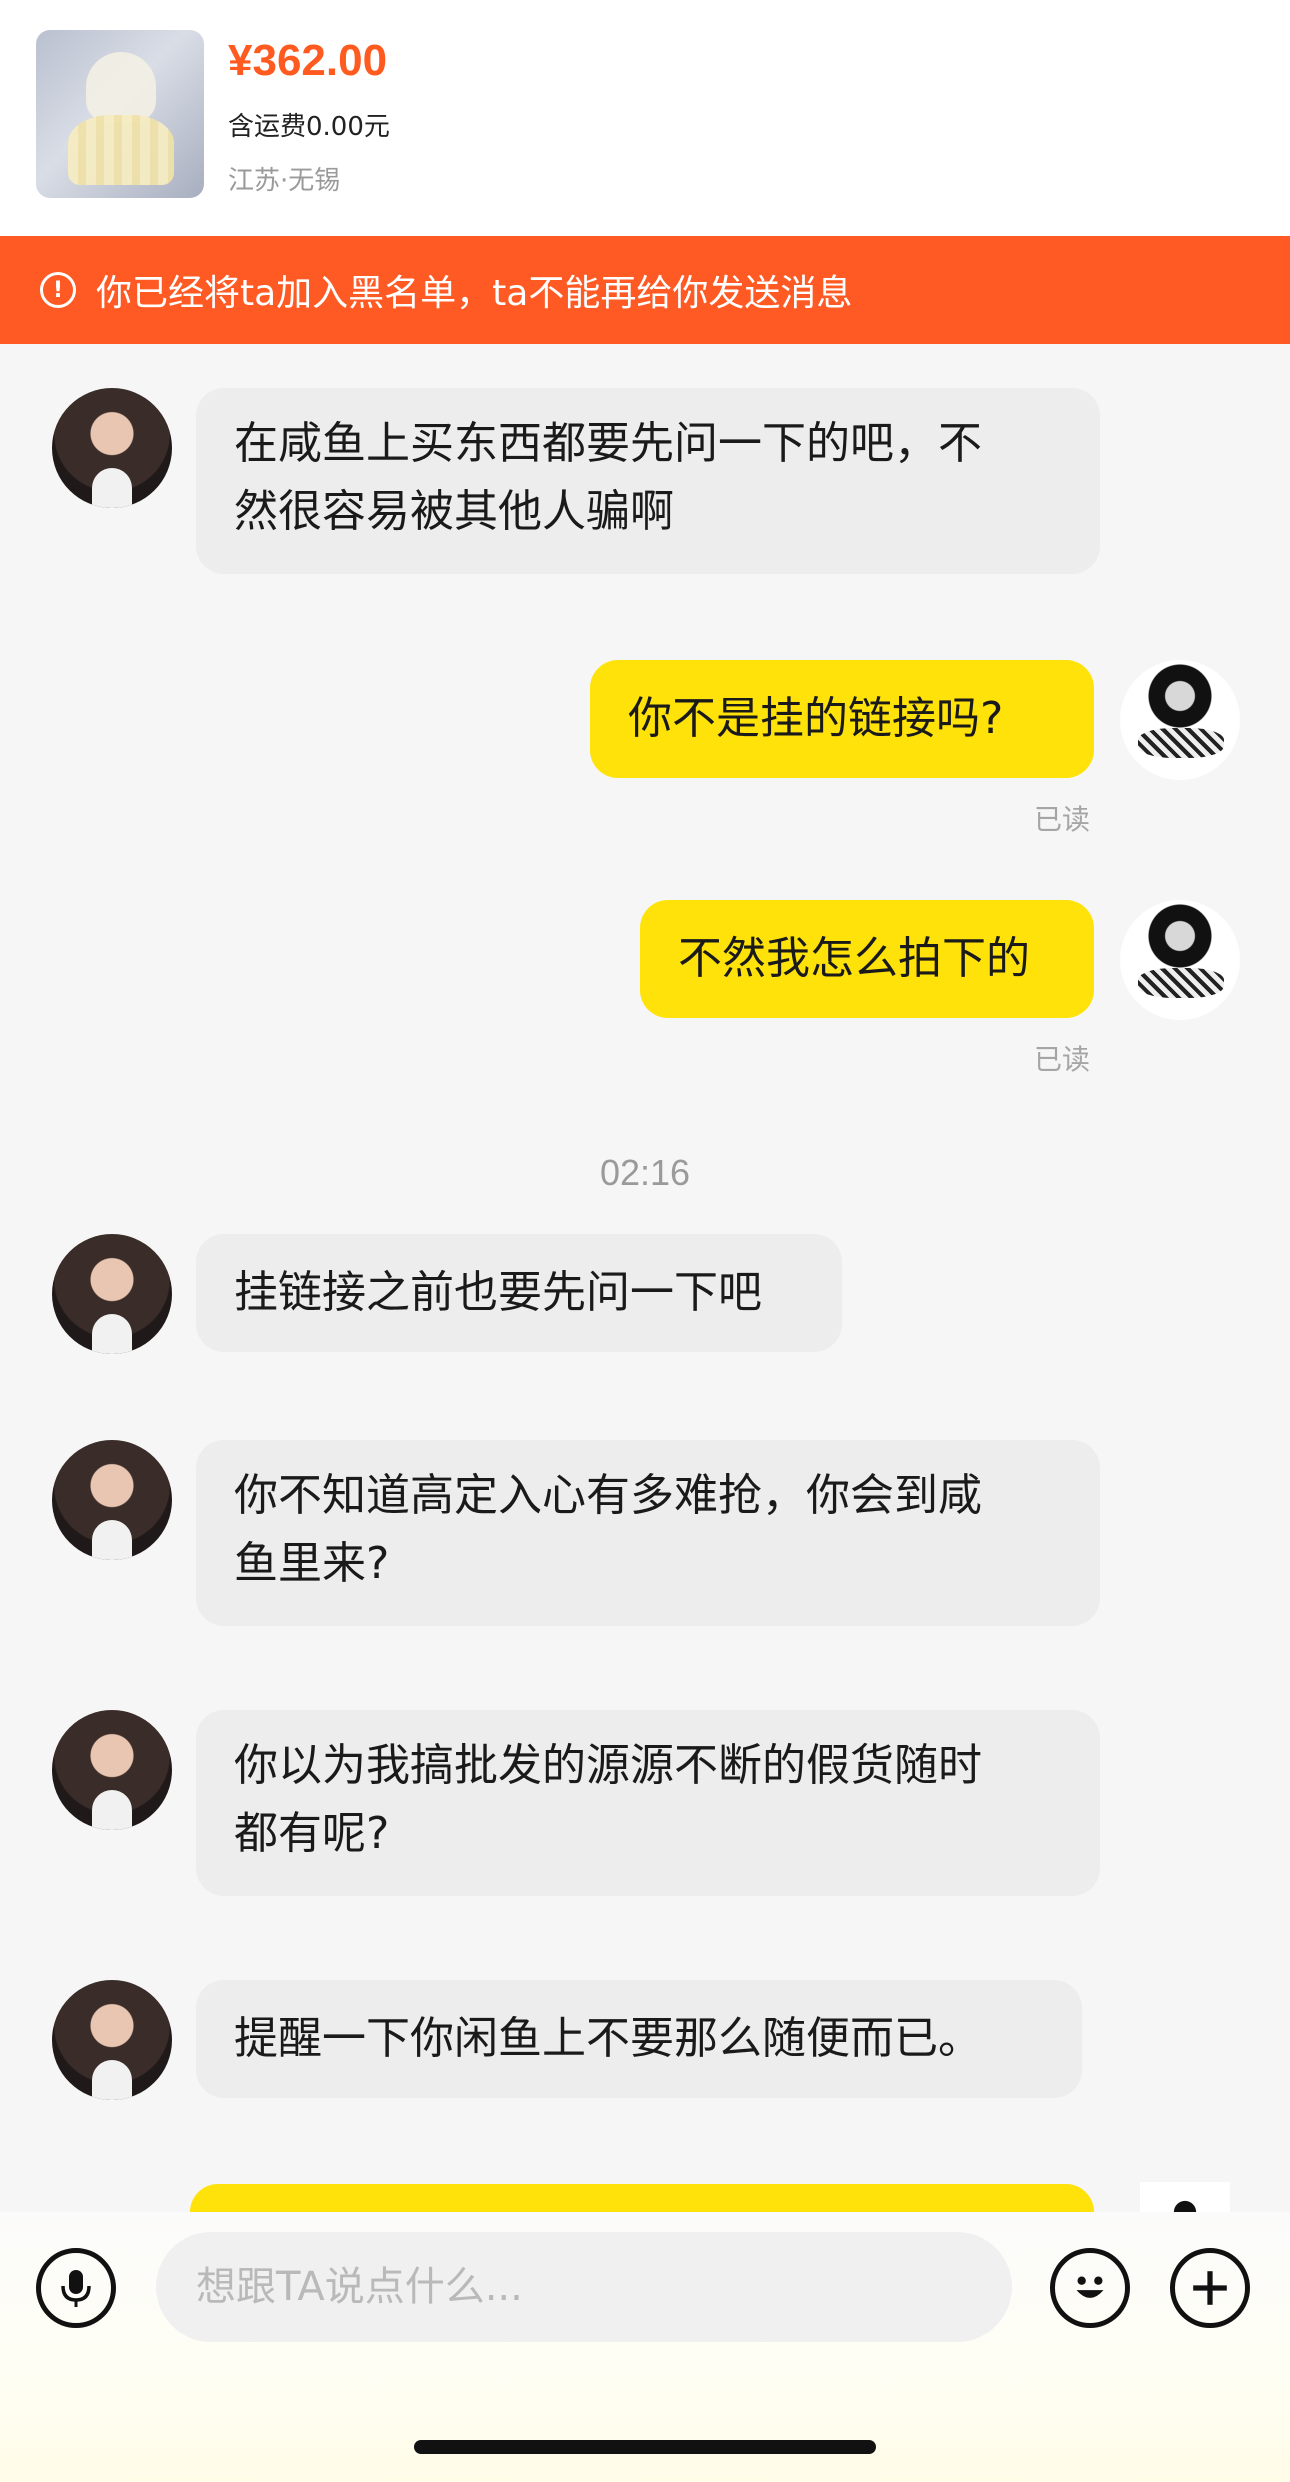 This screenshot has height=2482, width=1290. Describe the element at coordinates (312, 1833) in the screenshot. I see `message-line: 都有呢?` at that location.